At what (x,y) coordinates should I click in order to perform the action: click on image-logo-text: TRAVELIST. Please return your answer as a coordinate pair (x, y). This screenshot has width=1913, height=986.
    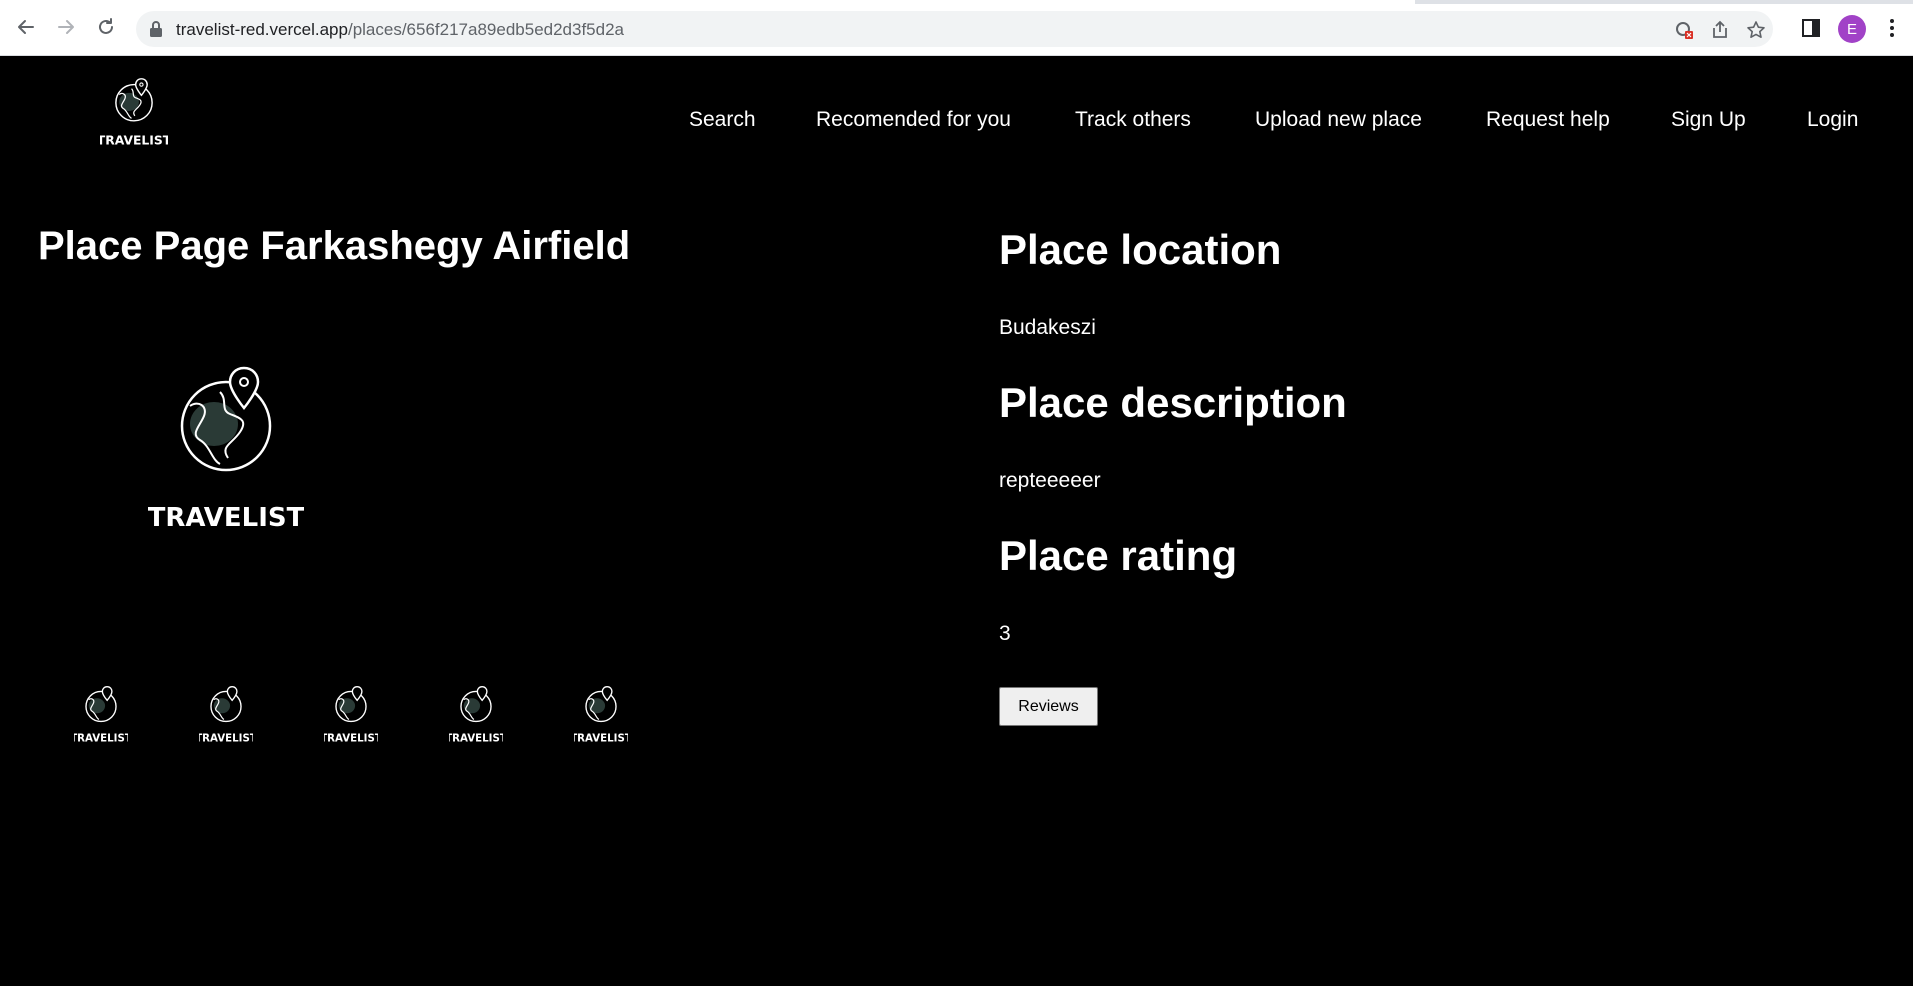
    Looking at the image, I should click on (226, 518).